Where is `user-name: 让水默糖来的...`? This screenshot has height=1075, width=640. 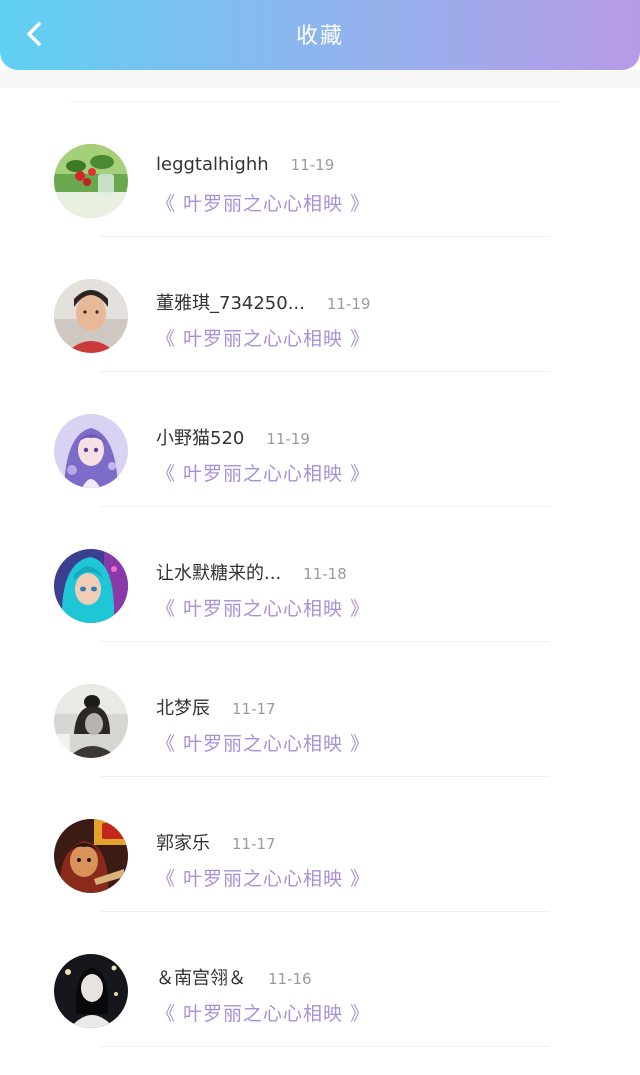
user-name: 让水默糖来的... is located at coordinates (218, 573).